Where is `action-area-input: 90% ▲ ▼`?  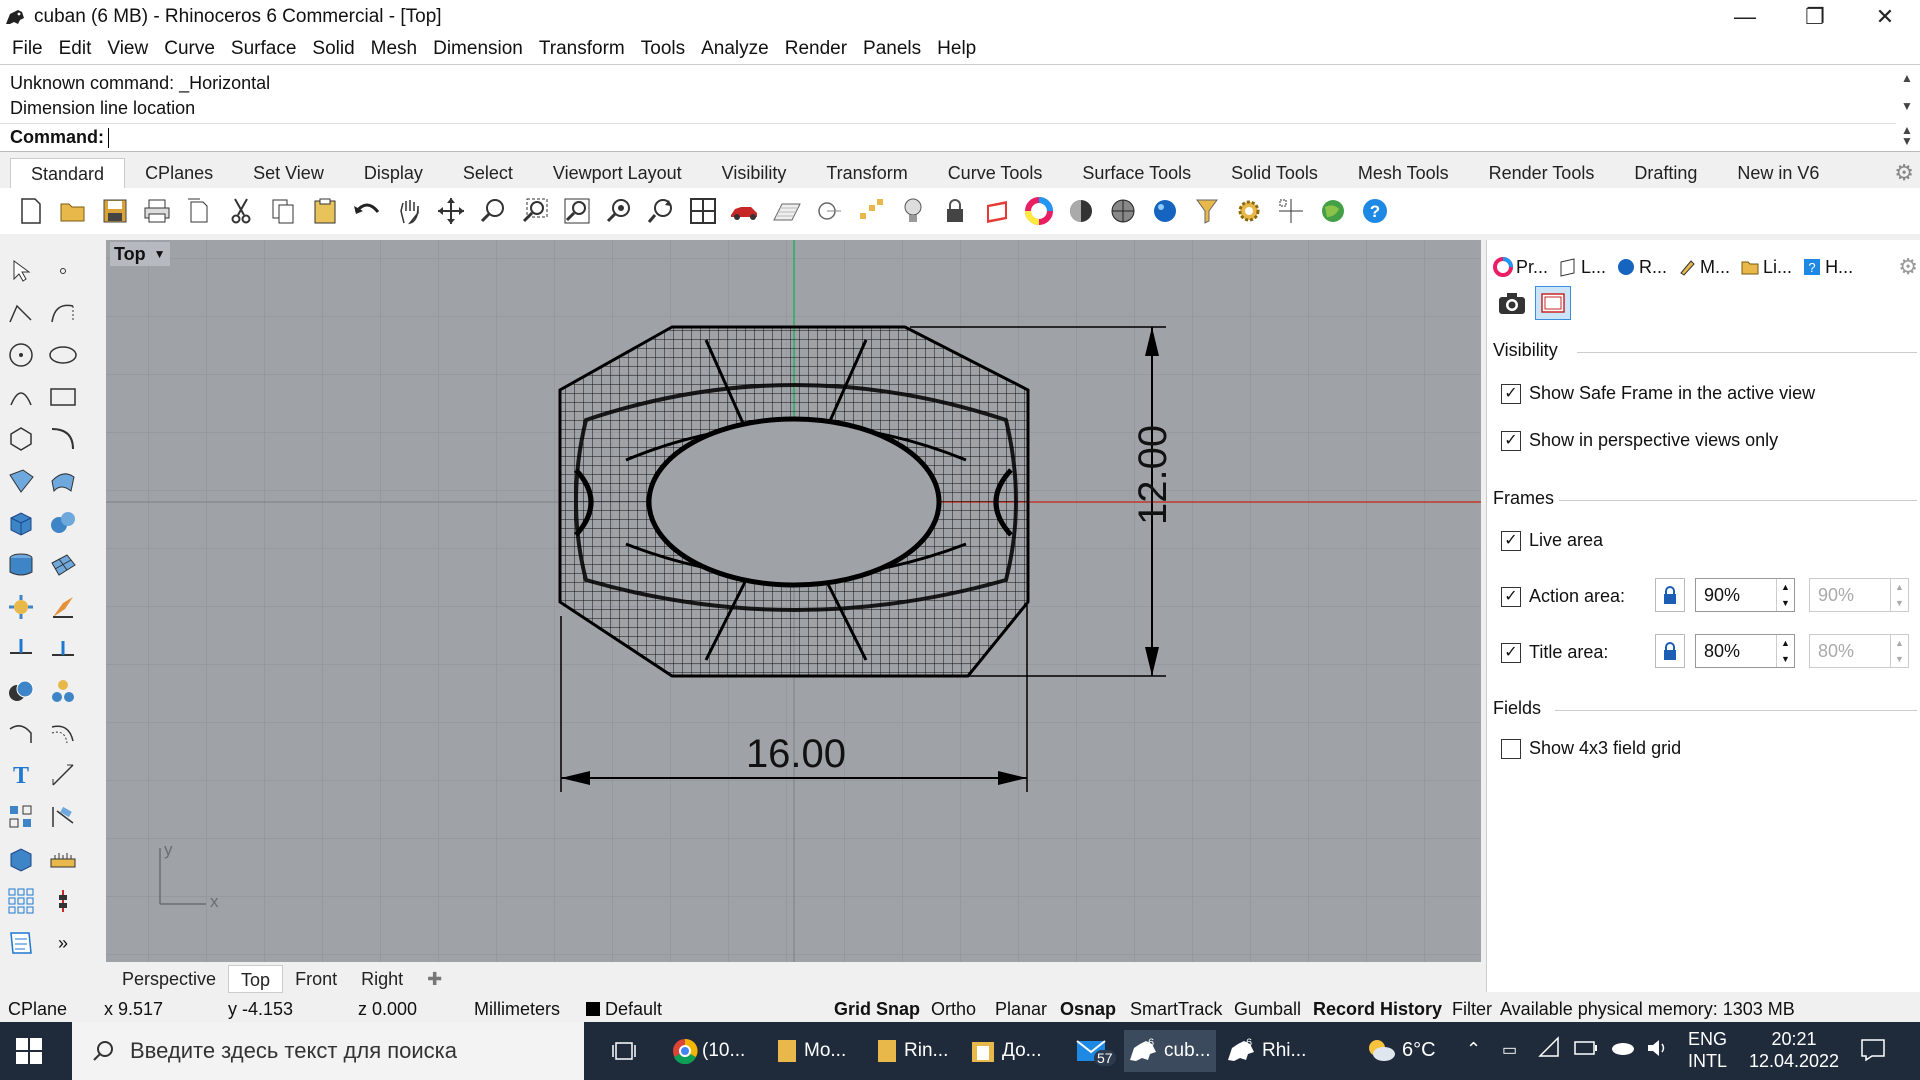 action-area-input: 90% ▲ ▼ is located at coordinates (1745, 595).